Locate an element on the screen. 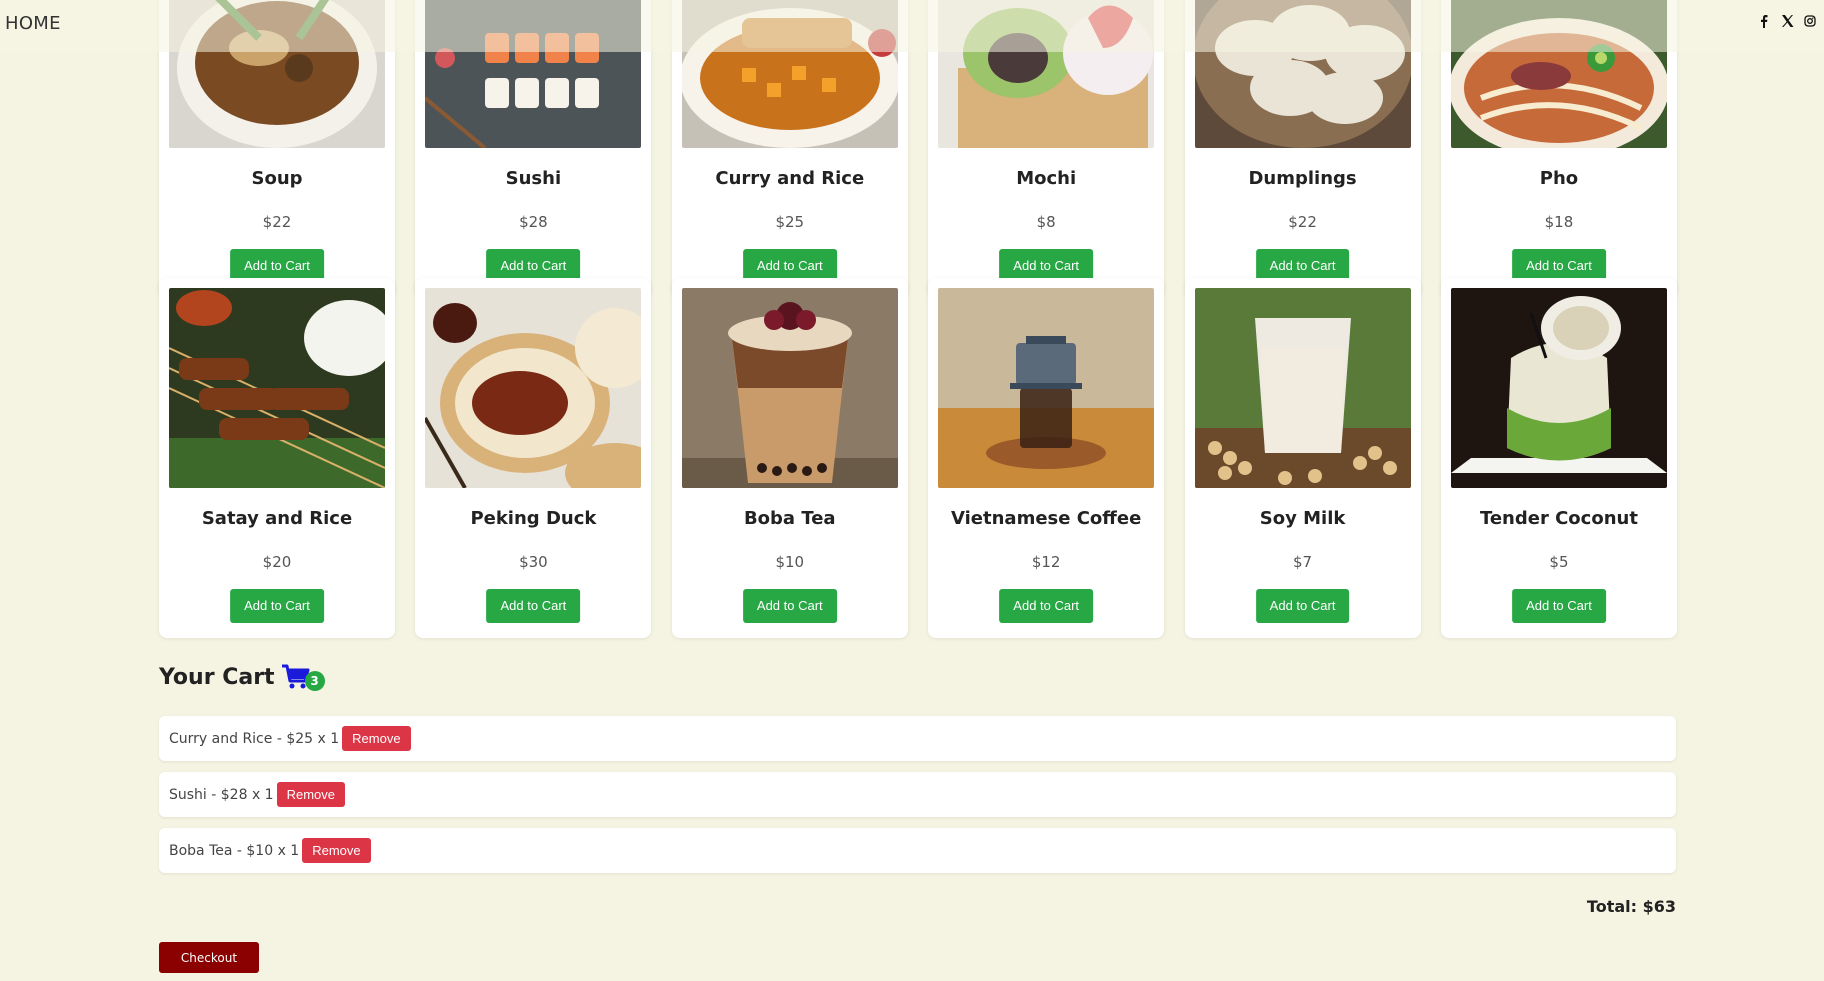 The image size is (1824, 981). facebook-icon is located at coordinates (1764, 21).